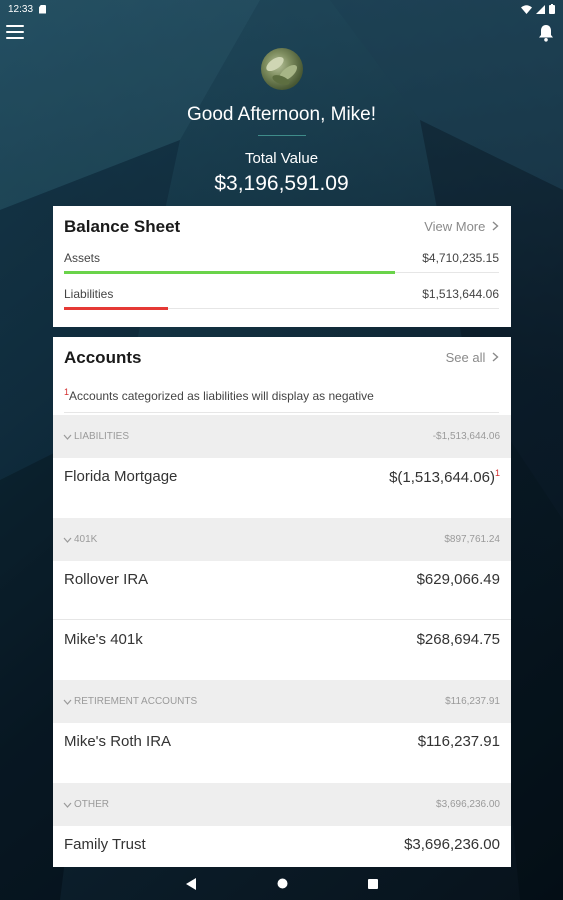  Describe the element at coordinates (282, 590) in the screenshot. I see `account-row-rollover-ira: Rollover IRA $629,066.49` at that location.